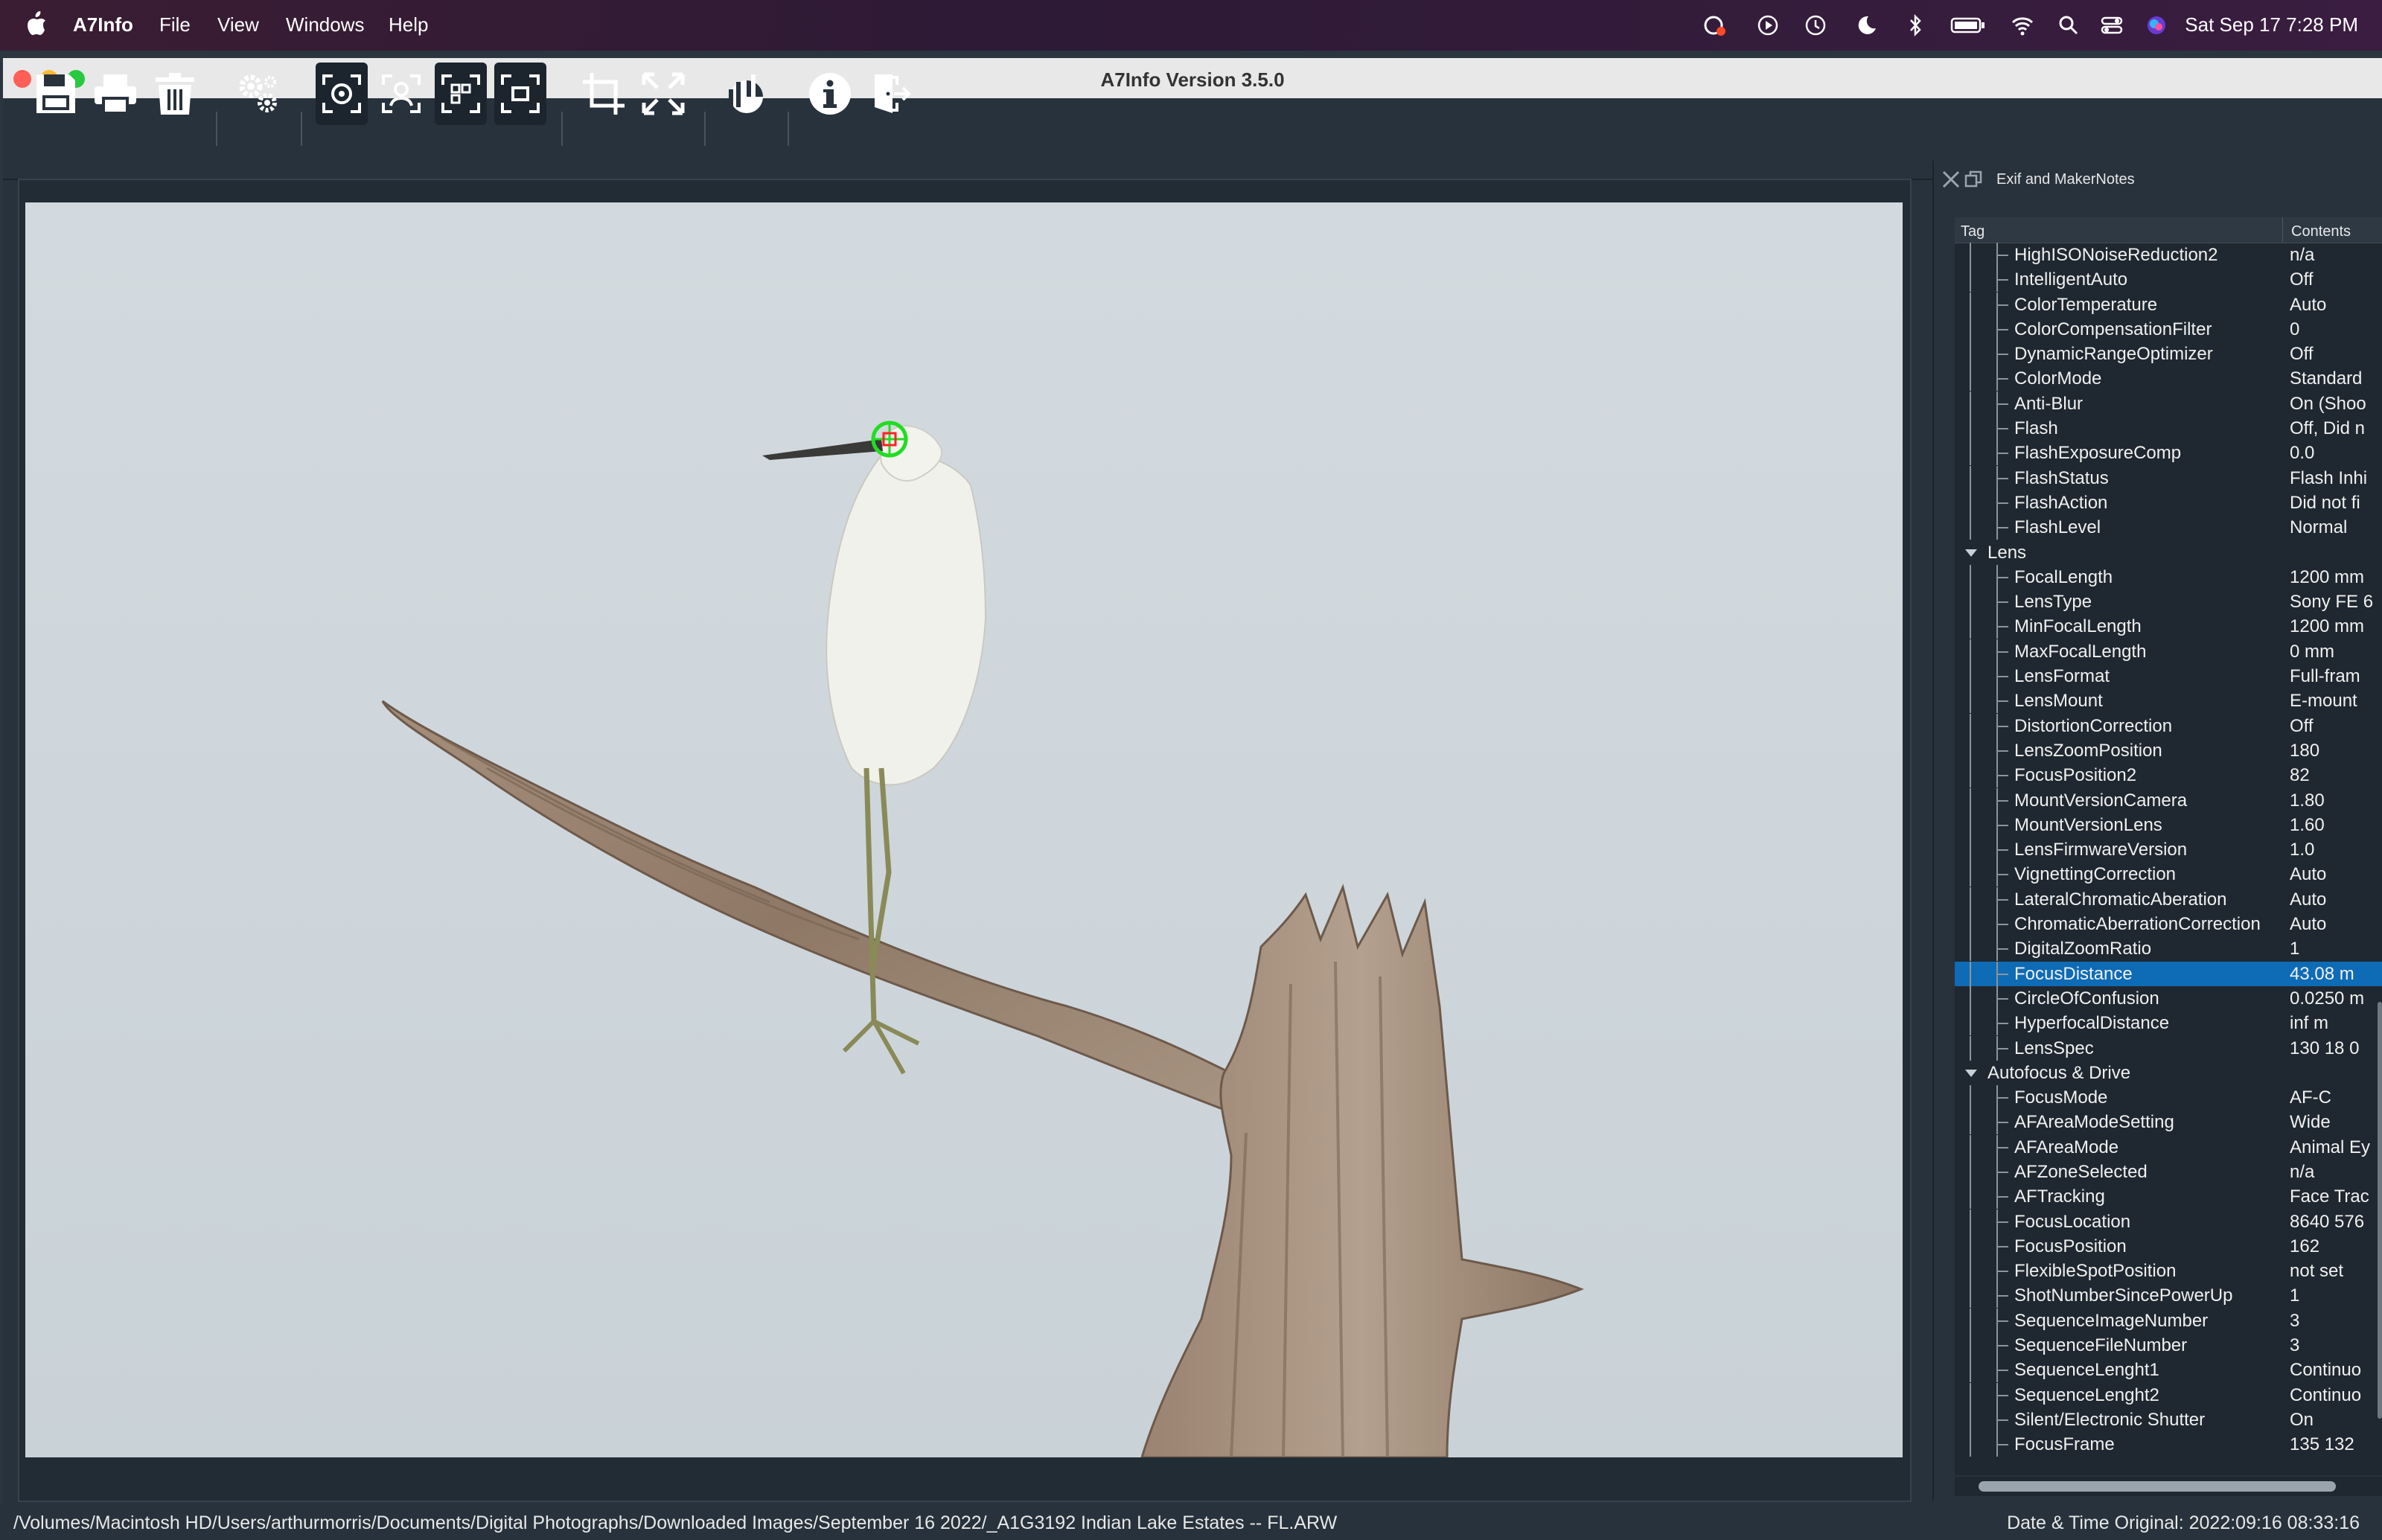 This screenshot has width=2382, height=1540. What do you see at coordinates (2168, 1246) in the screenshot?
I see `table-row: FocusPosition 162` at bounding box center [2168, 1246].